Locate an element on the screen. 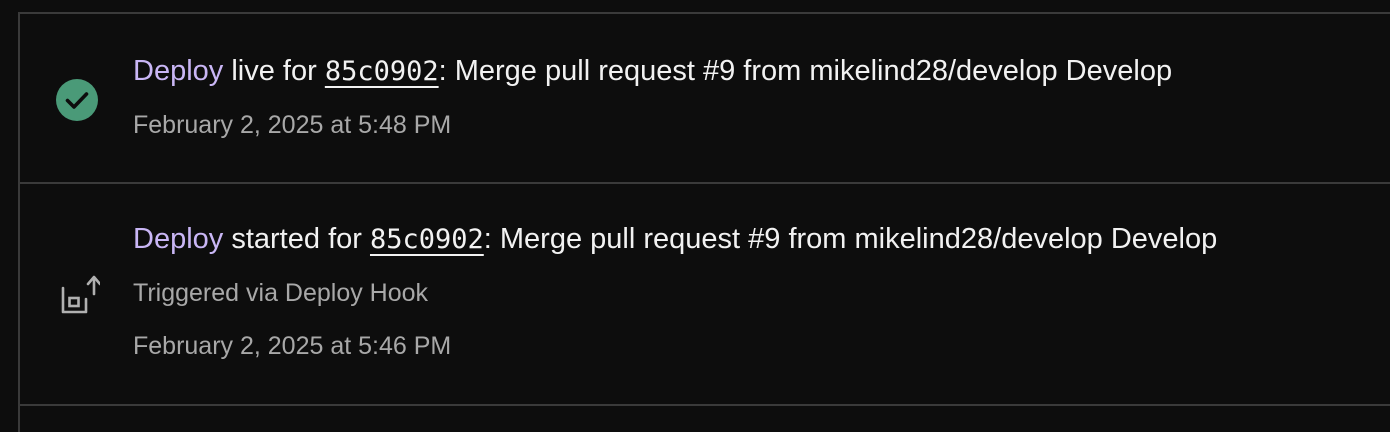  event-timestamp: February 2, 2025 at 5:46 PM is located at coordinates (292, 346).